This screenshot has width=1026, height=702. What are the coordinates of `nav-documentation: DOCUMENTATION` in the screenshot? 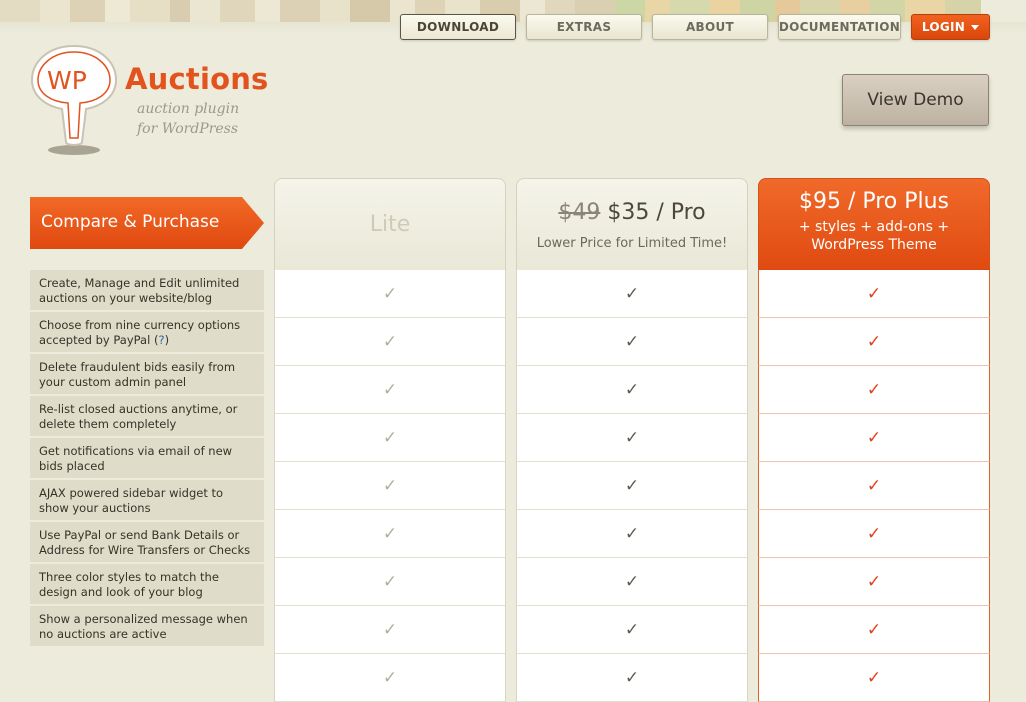 It's located at (839, 27).